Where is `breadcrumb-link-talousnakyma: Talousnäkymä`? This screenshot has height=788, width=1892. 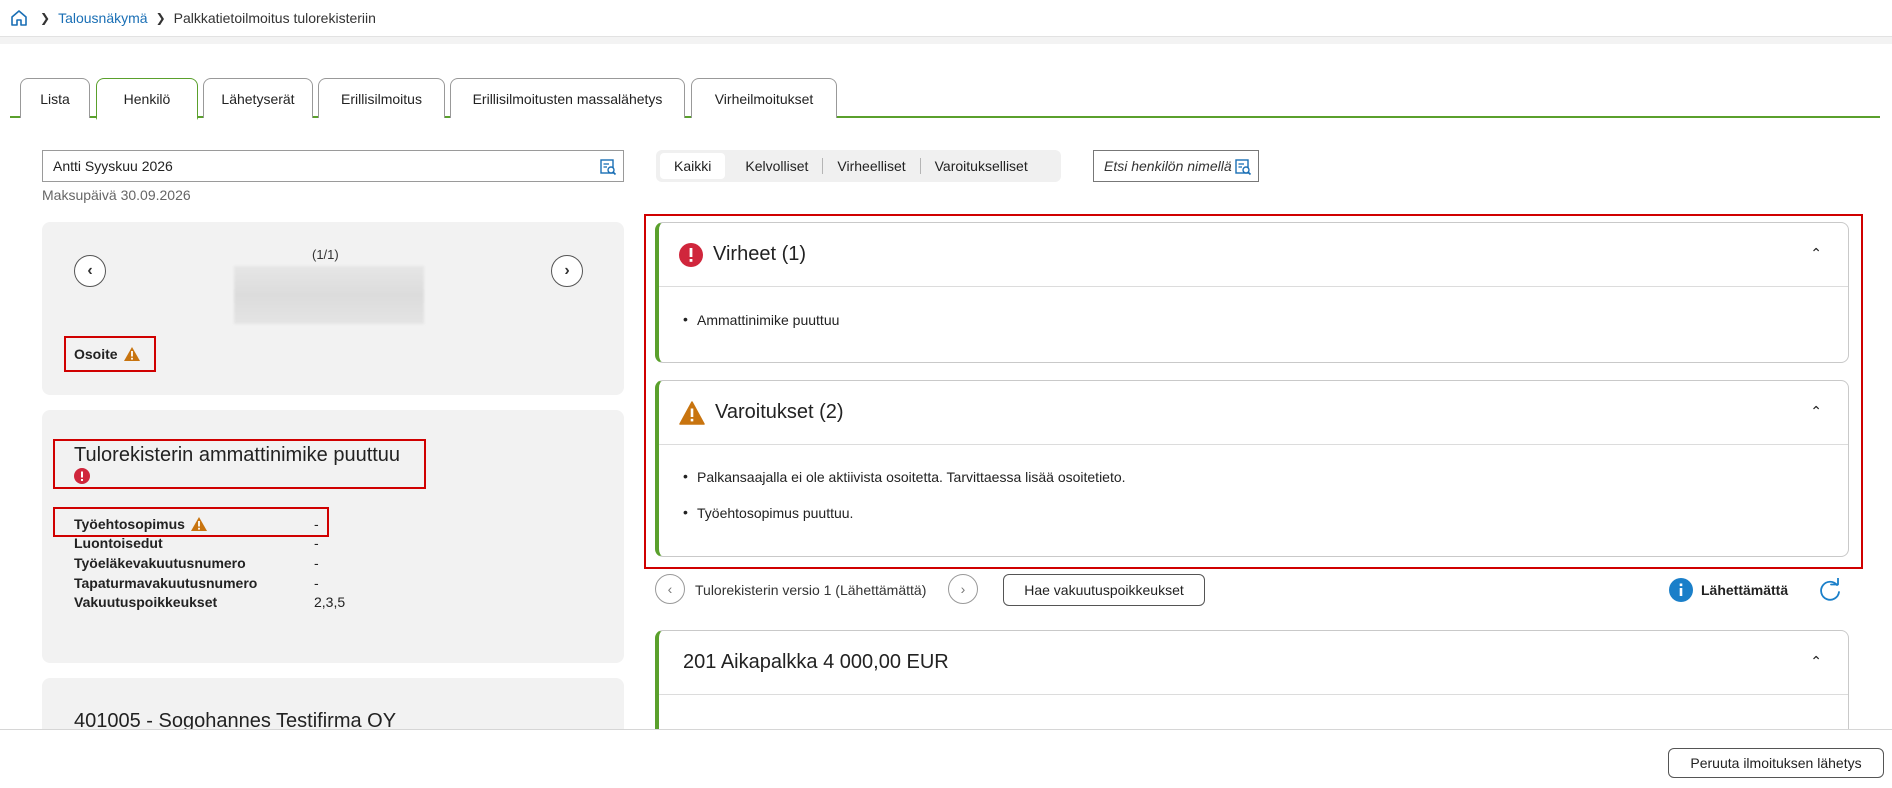
breadcrumb-link-talousnakyma: Talousnäkymä is located at coordinates (103, 18).